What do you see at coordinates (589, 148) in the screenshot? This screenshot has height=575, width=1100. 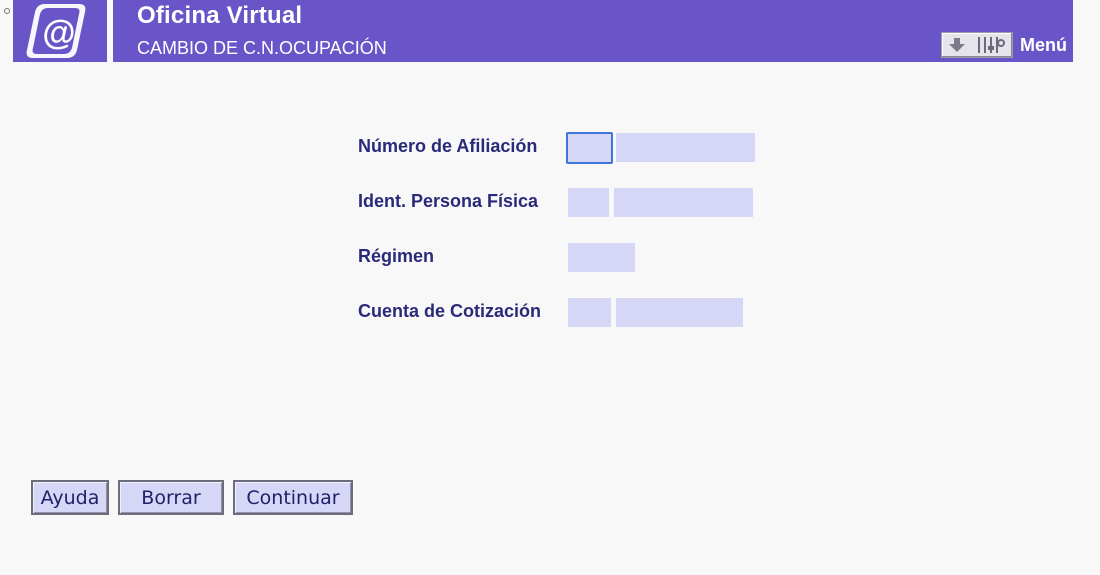 I see `numero-afiliacion-prefix-input` at bounding box center [589, 148].